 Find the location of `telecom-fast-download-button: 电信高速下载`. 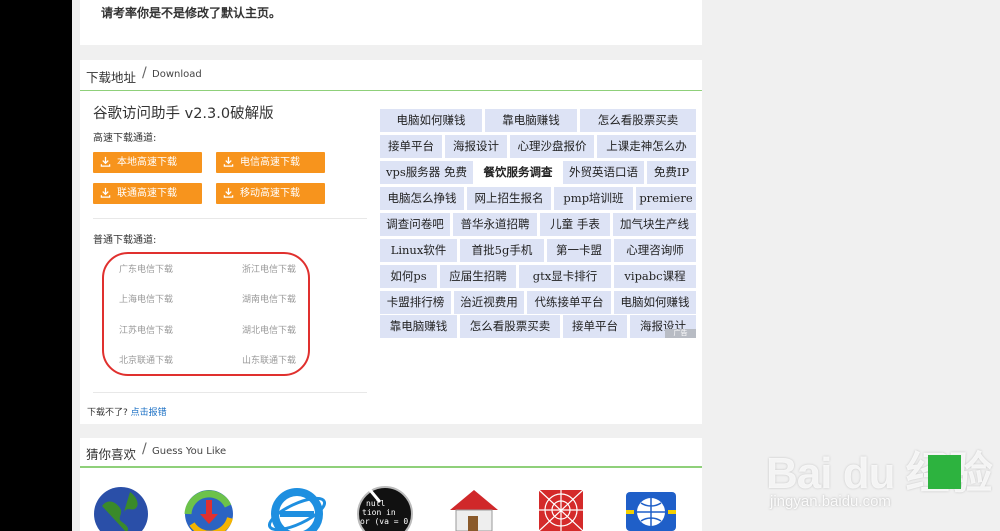

telecom-fast-download-button: 电信高速下载 is located at coordinates (270, 162).